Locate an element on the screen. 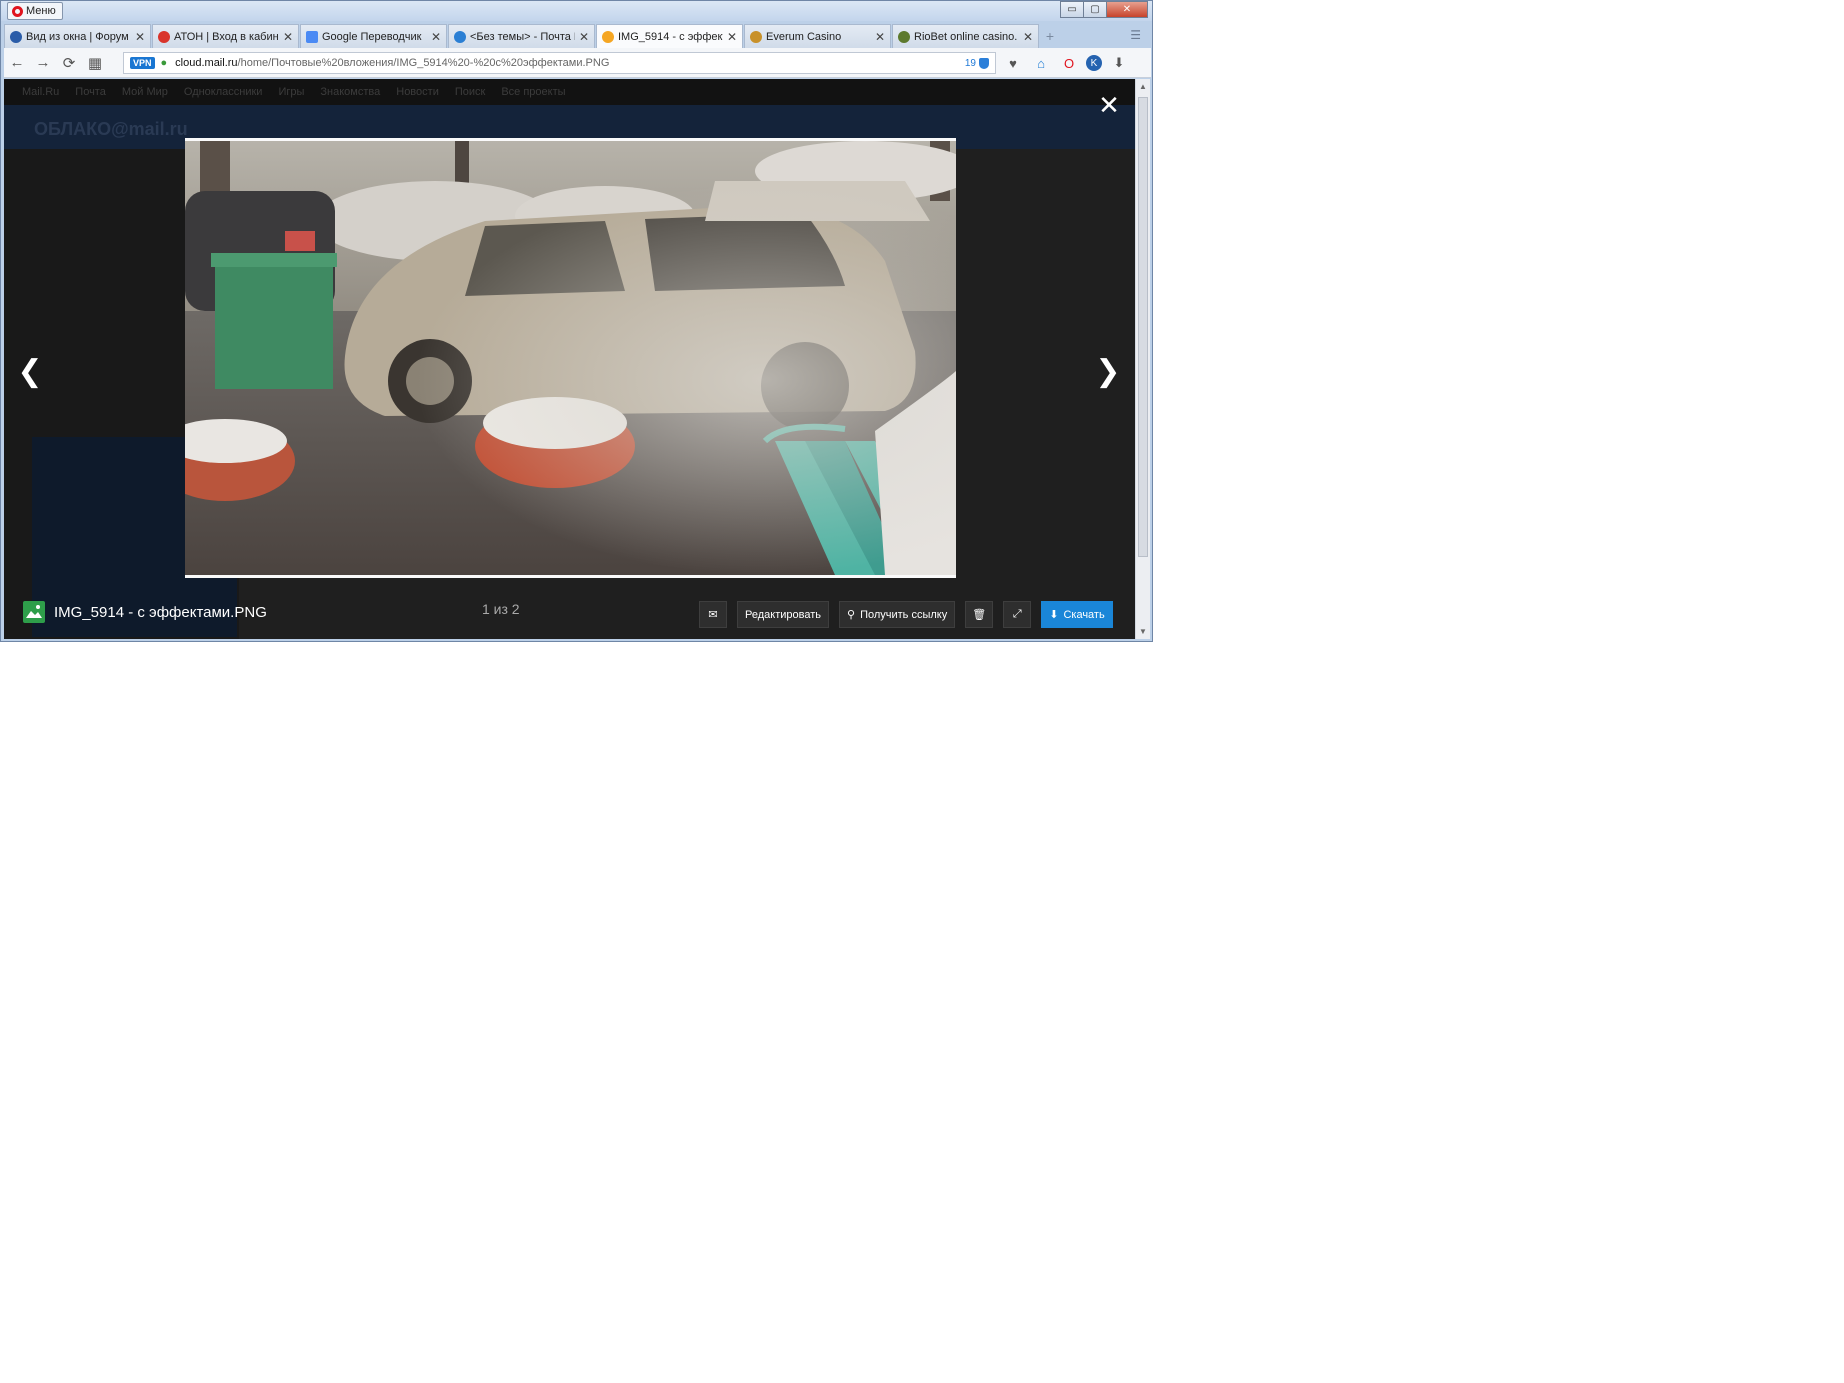  opera-menu-button: Меню is located at coordinates (35, 11).